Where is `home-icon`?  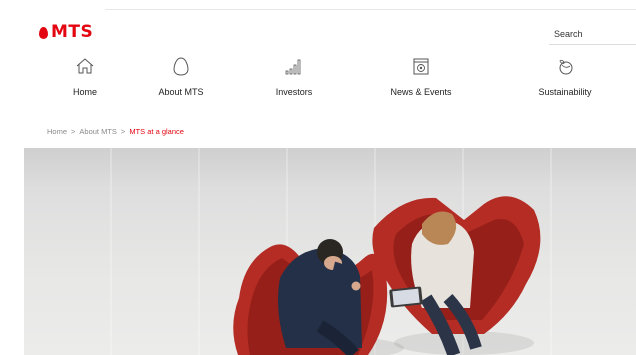 home-icon is located at coordinates (85, 66).